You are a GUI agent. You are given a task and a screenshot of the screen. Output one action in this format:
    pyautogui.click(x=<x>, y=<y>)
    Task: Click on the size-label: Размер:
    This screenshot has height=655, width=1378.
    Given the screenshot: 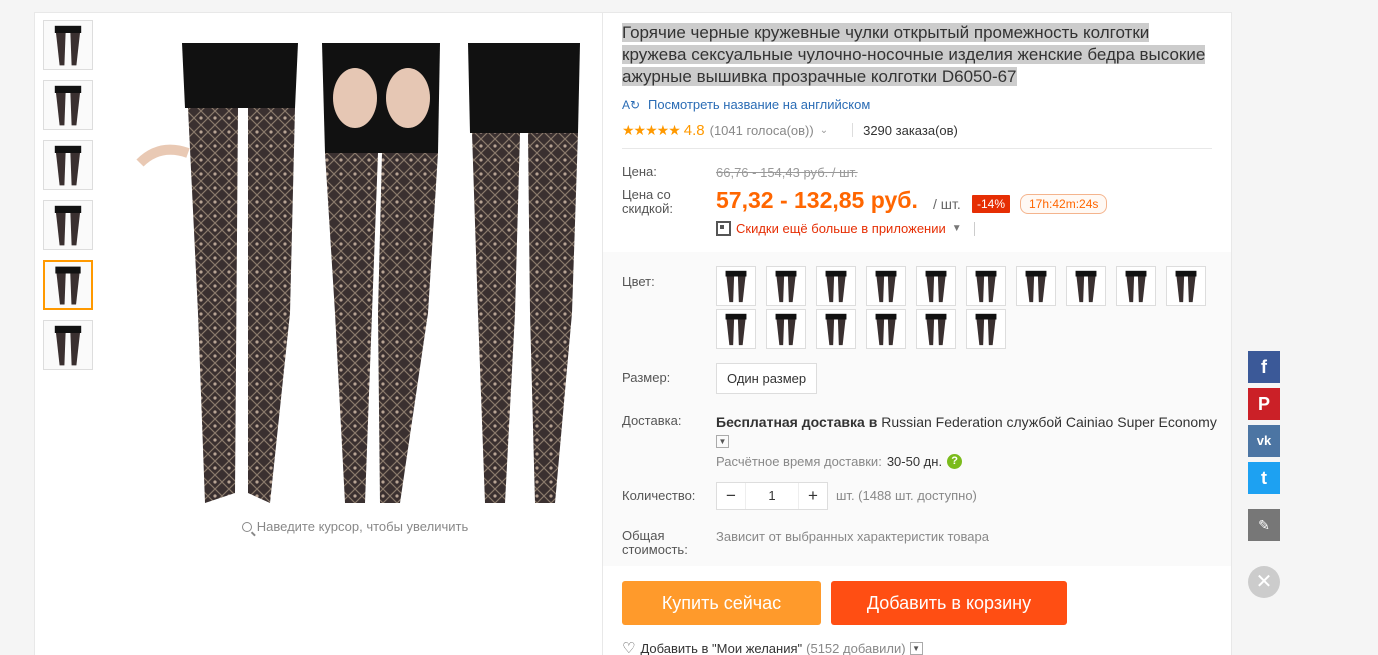 What is the action you would take?
    pyautogui.click(x=646, y=377)
    